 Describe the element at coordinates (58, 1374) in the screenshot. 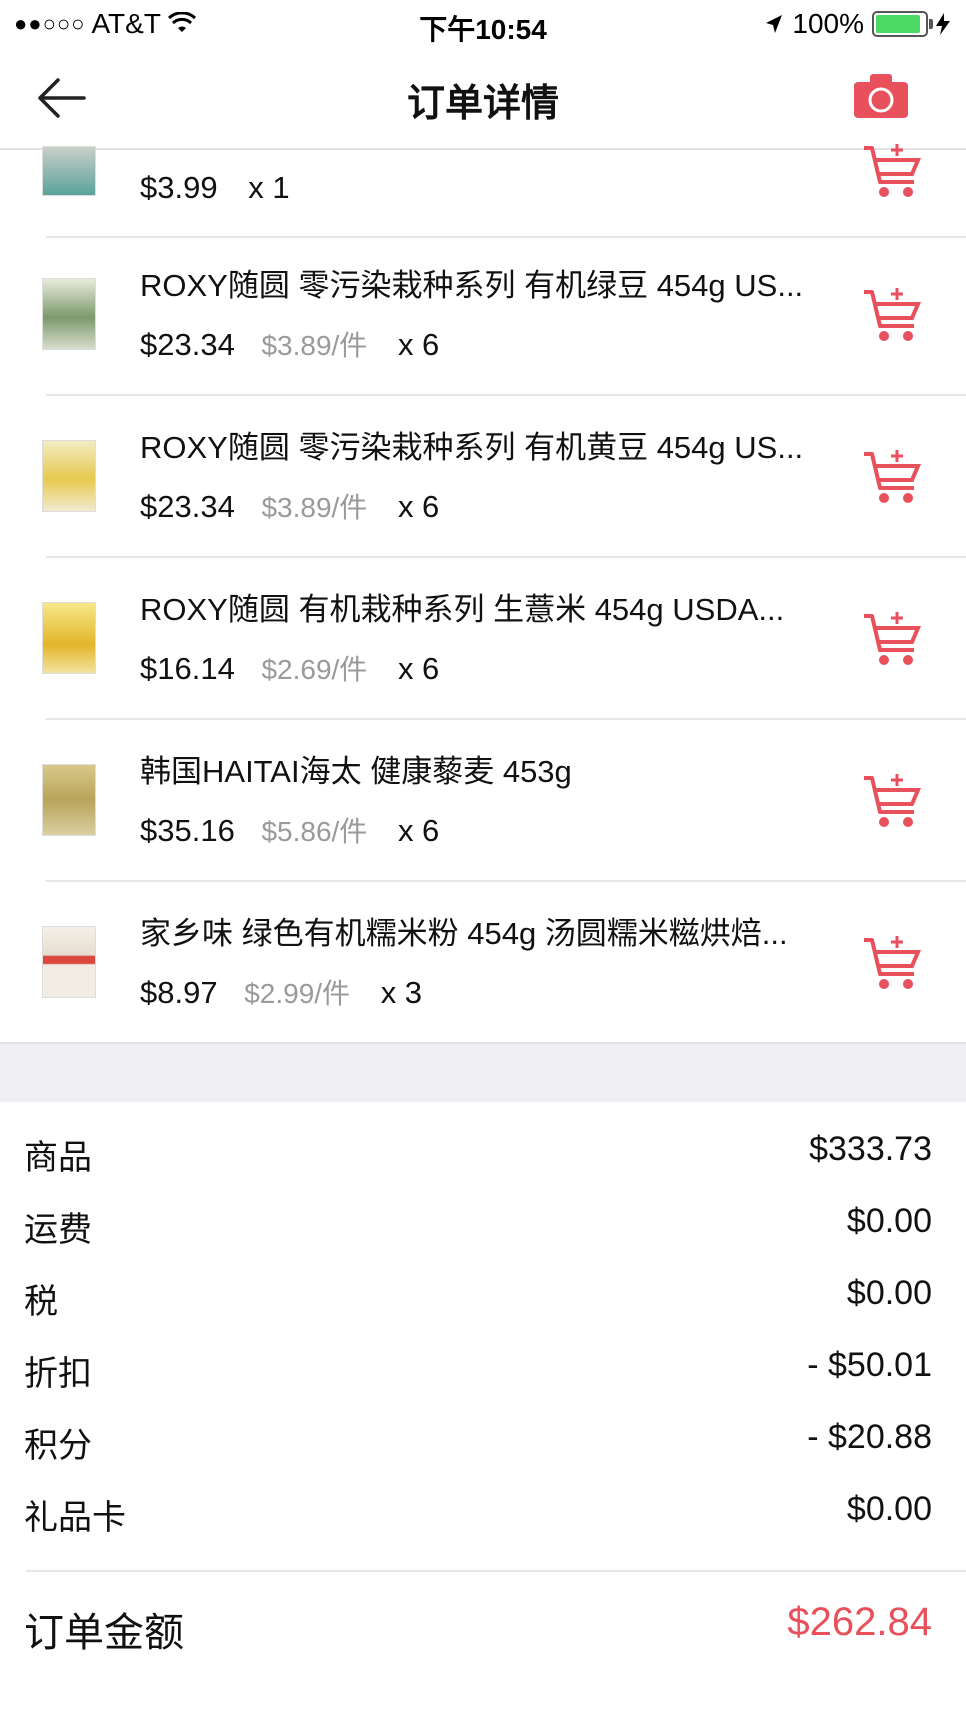

I see `summary-label: 折扣` at that location.